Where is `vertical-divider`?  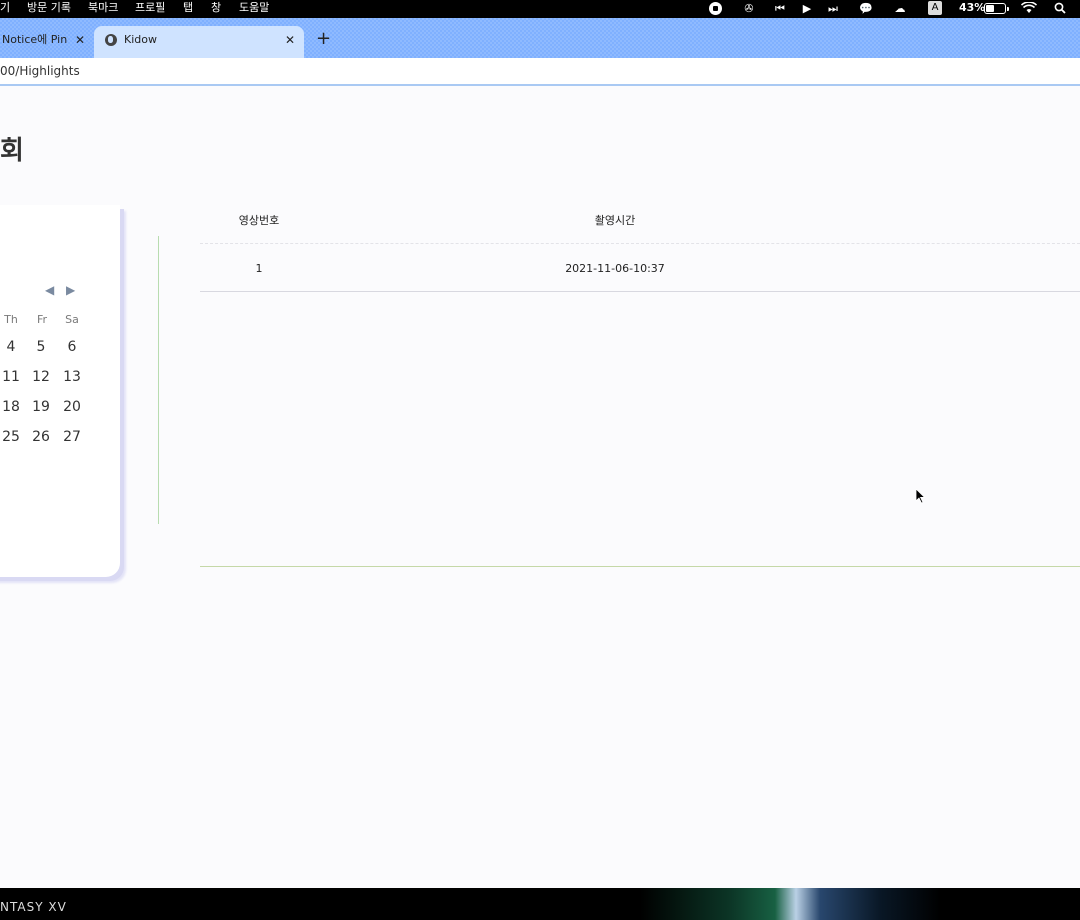 vertical-divider is located at coordinates (158, 380).